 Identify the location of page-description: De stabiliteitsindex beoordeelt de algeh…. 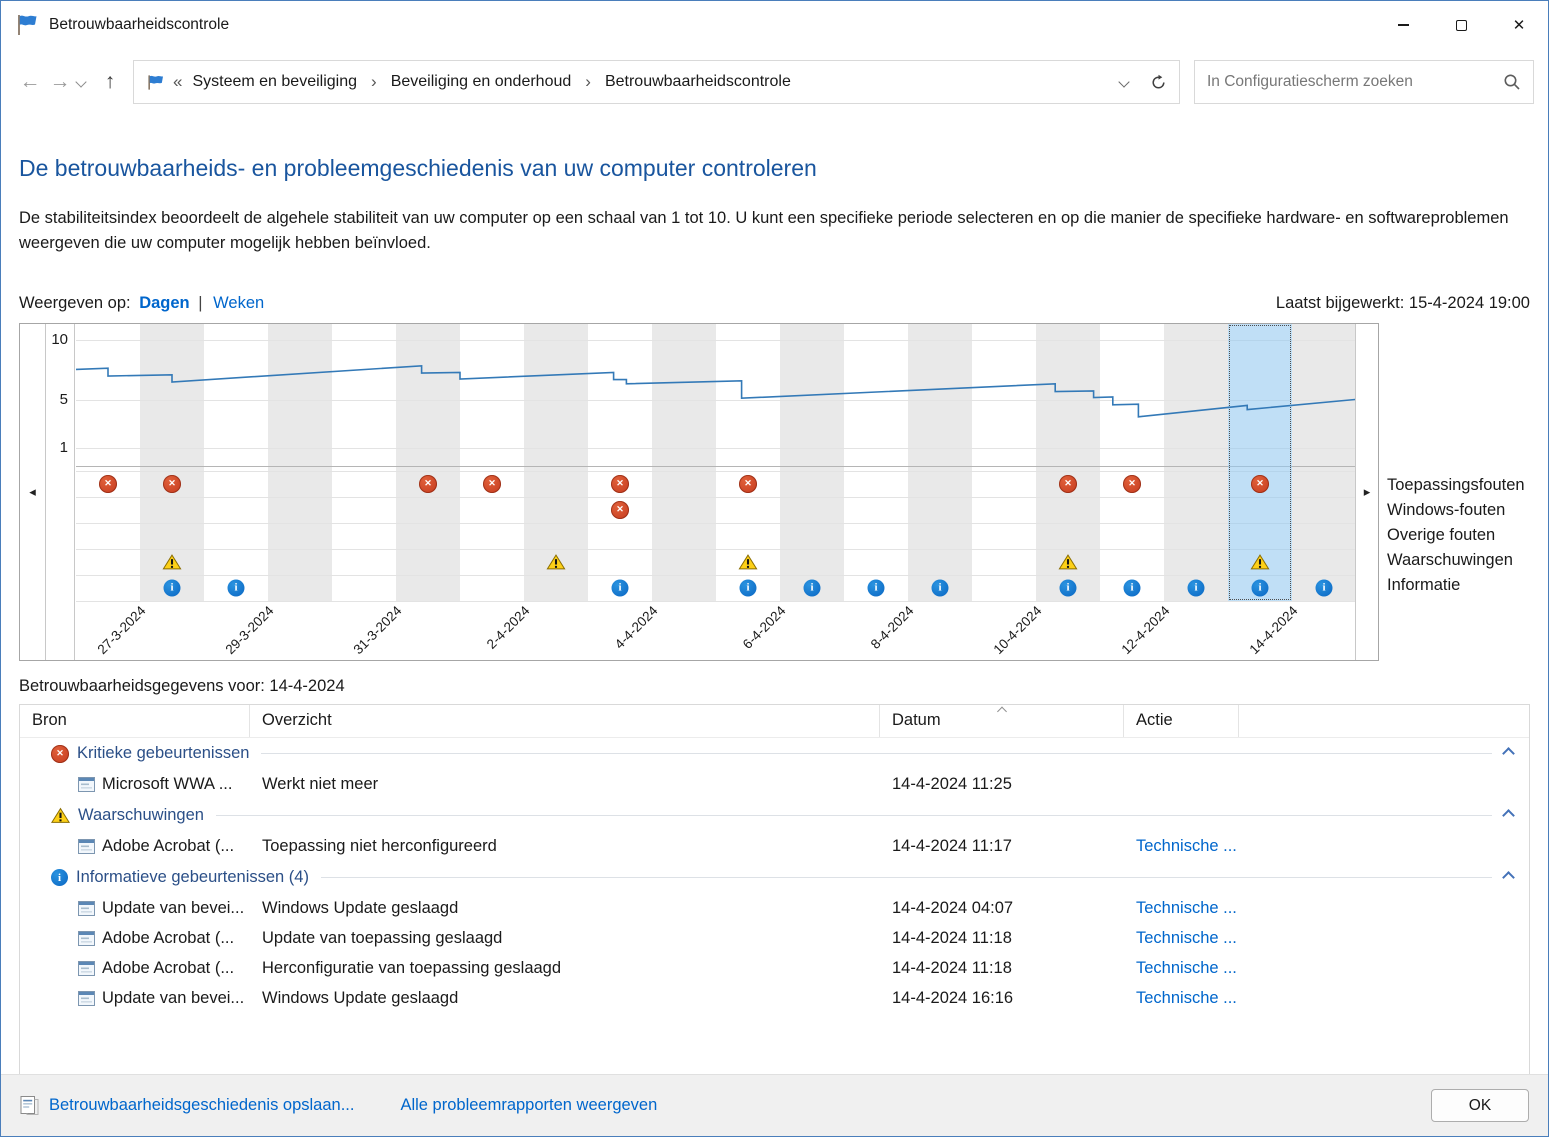
(764, 230).